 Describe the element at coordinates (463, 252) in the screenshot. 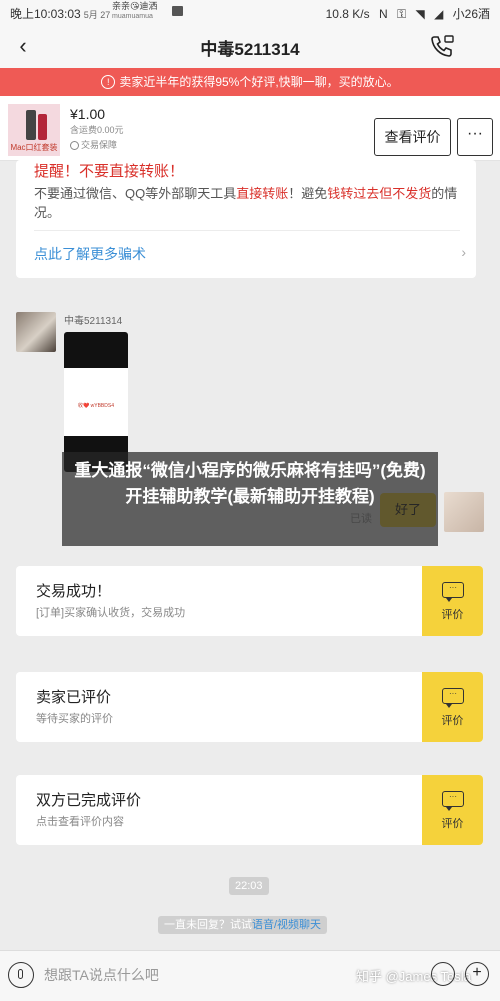

I see `chevron-right-icon: ›` at that location.